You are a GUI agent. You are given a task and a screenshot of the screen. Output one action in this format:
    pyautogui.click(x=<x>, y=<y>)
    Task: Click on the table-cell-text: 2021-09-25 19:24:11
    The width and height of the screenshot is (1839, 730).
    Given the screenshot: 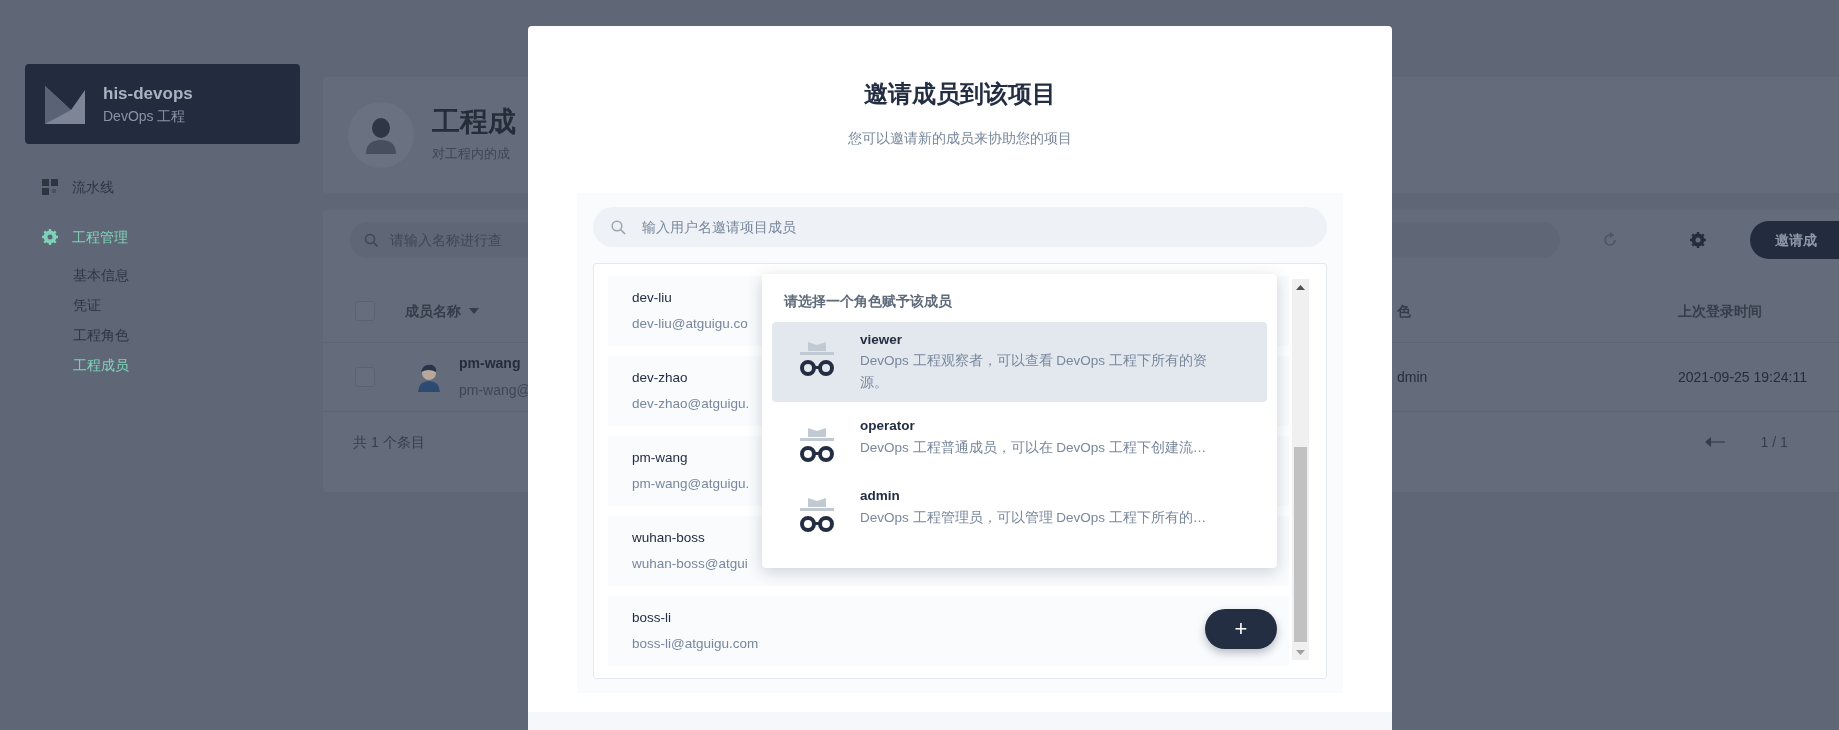 What is the action you would take?
    pyautogui.click(x=1743, y=377)
    